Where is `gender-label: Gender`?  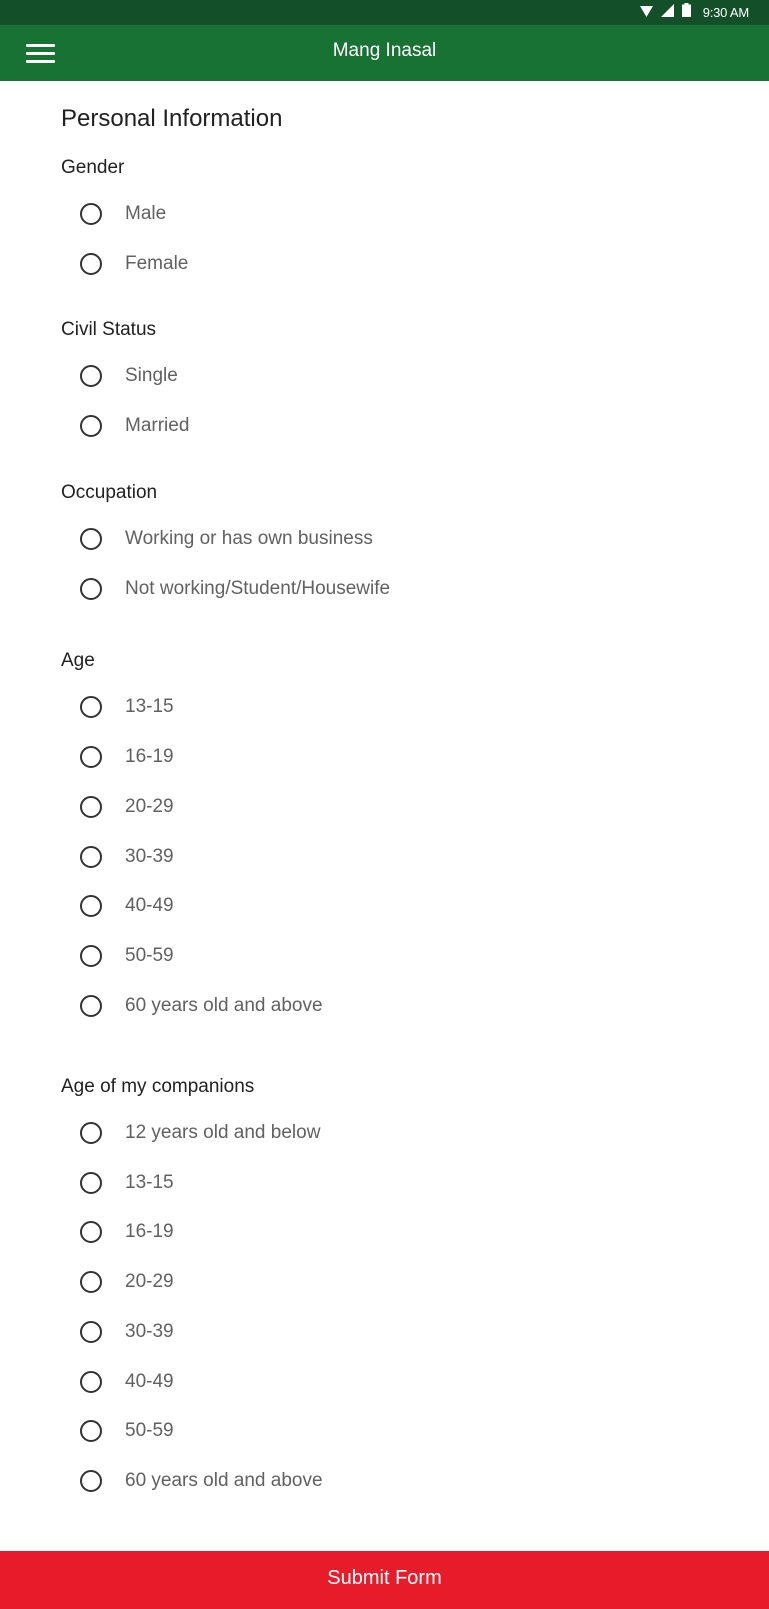
gender-label: Gender is located at coordinates (93, 167).